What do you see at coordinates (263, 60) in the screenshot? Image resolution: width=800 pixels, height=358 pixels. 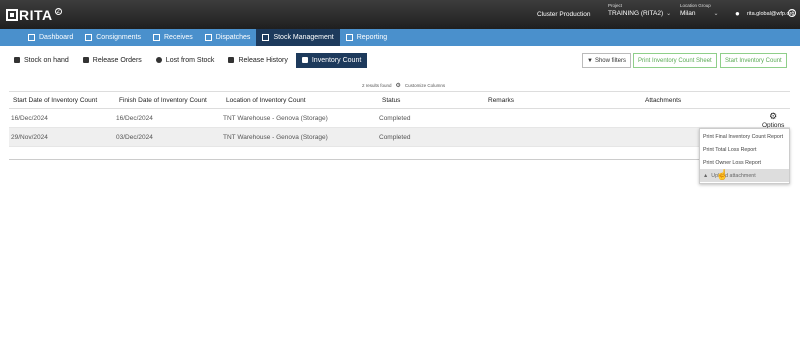 I see `subtab-label: Release History` at bounding box center [263, 60].